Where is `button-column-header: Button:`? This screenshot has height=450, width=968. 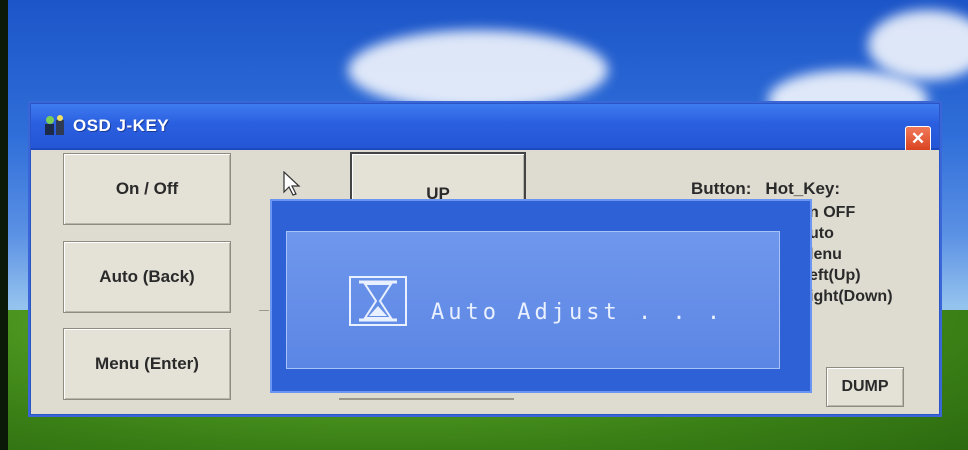 button-column-header: Button: is located at coordinates (721, 188).